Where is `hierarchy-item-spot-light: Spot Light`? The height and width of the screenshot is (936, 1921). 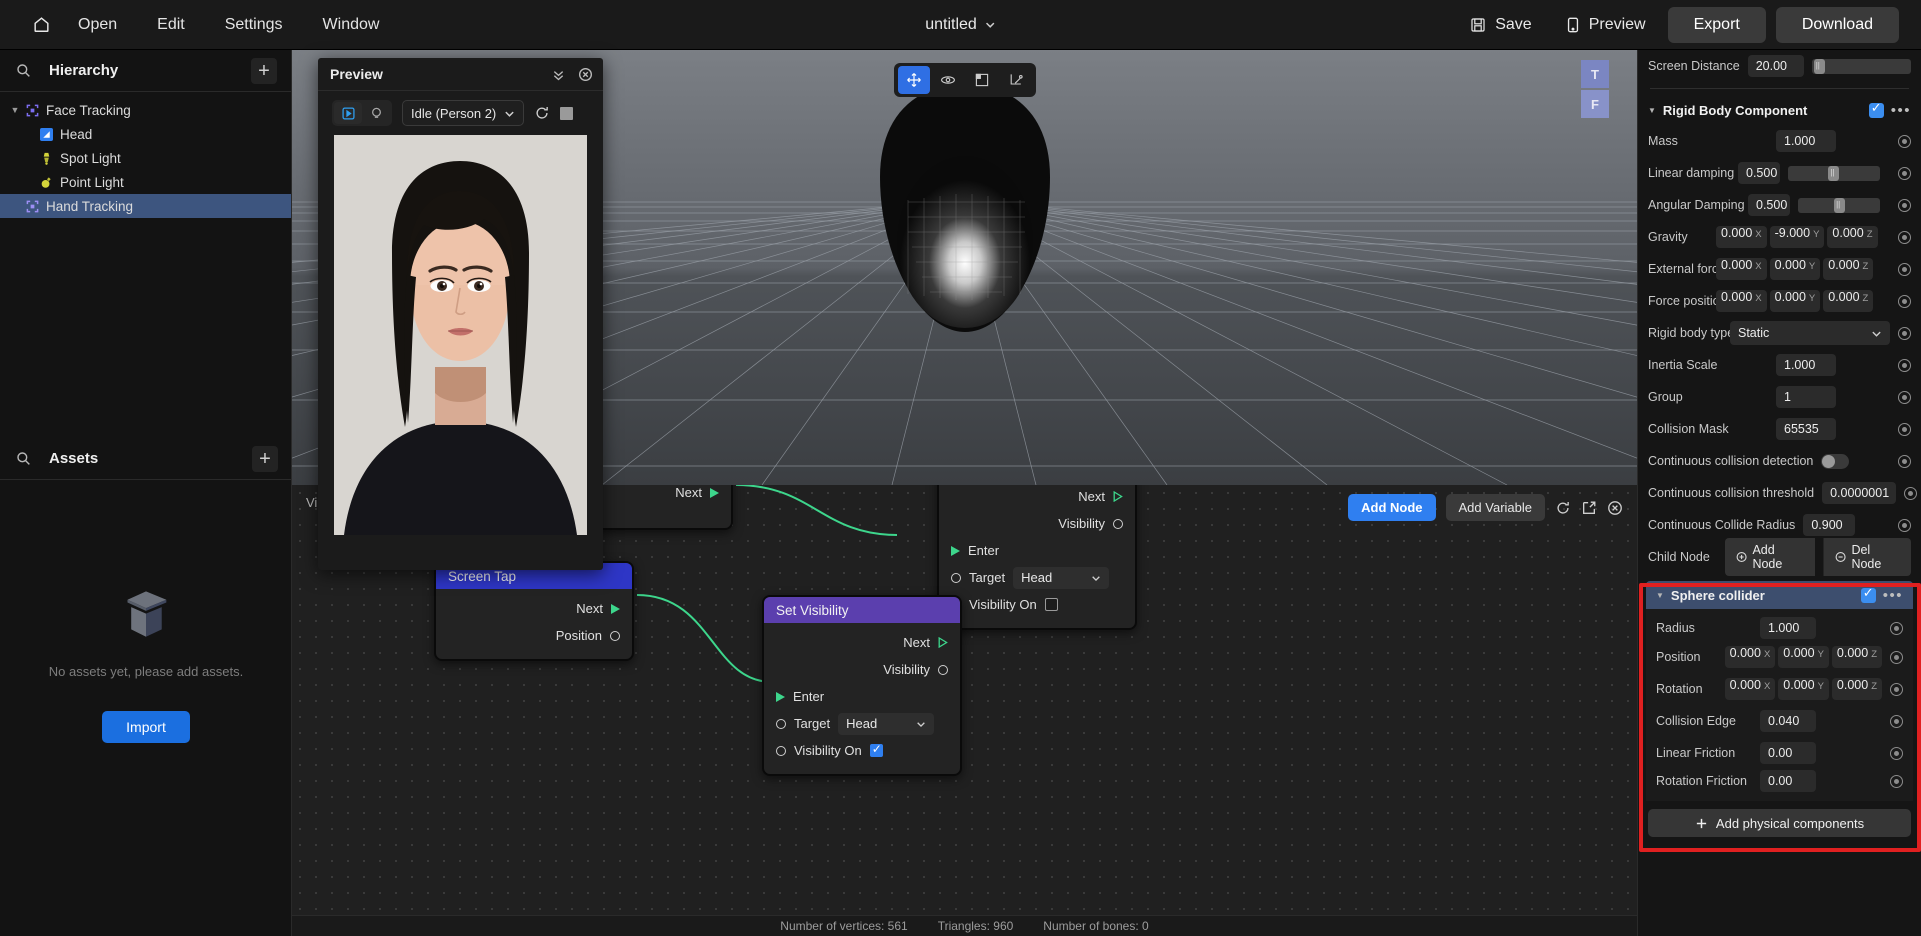 hierarchy-item-spot-light: Spot Light is located at coordinates (145, 158).